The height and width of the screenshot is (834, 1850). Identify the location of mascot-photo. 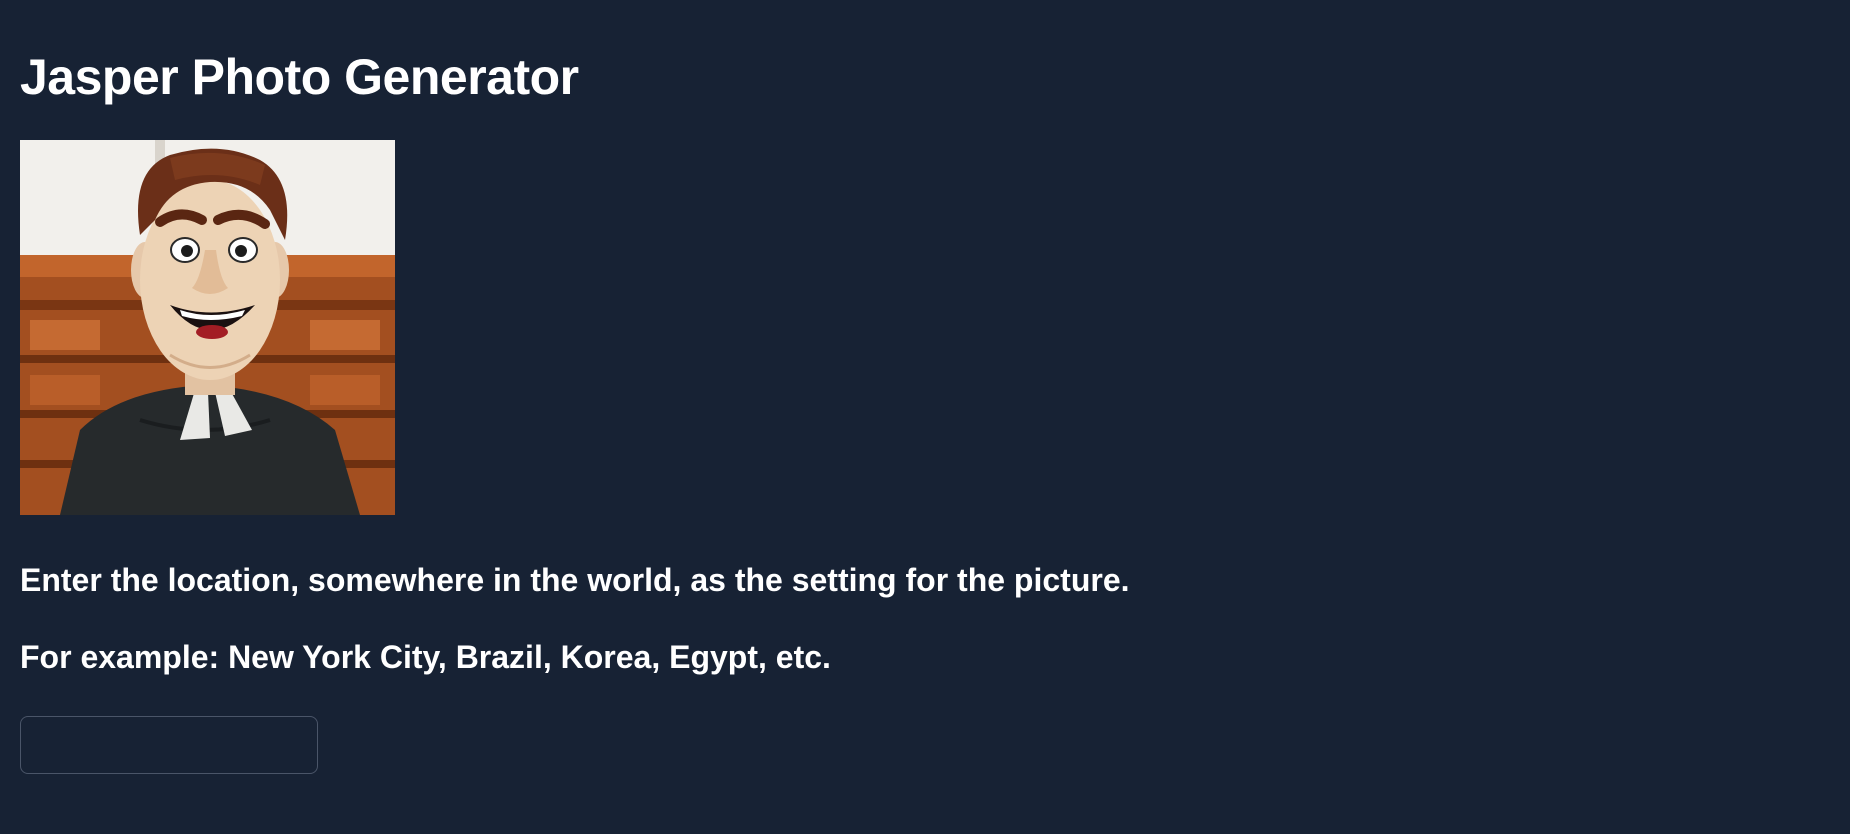
(207, 327).